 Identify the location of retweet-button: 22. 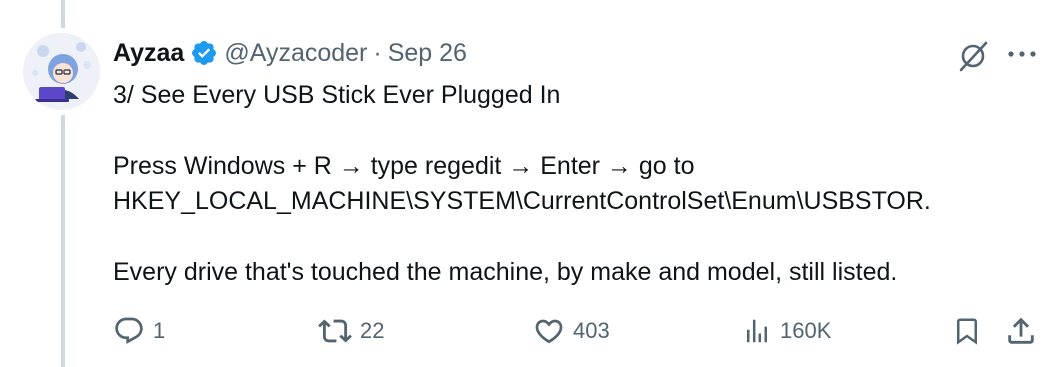
(351, 331).